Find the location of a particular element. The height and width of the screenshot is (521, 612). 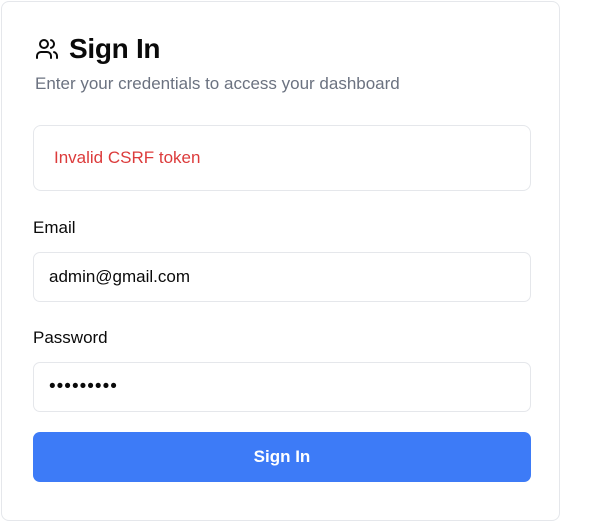

sign-in-button: Sign In is located at coordinates (282, 457).